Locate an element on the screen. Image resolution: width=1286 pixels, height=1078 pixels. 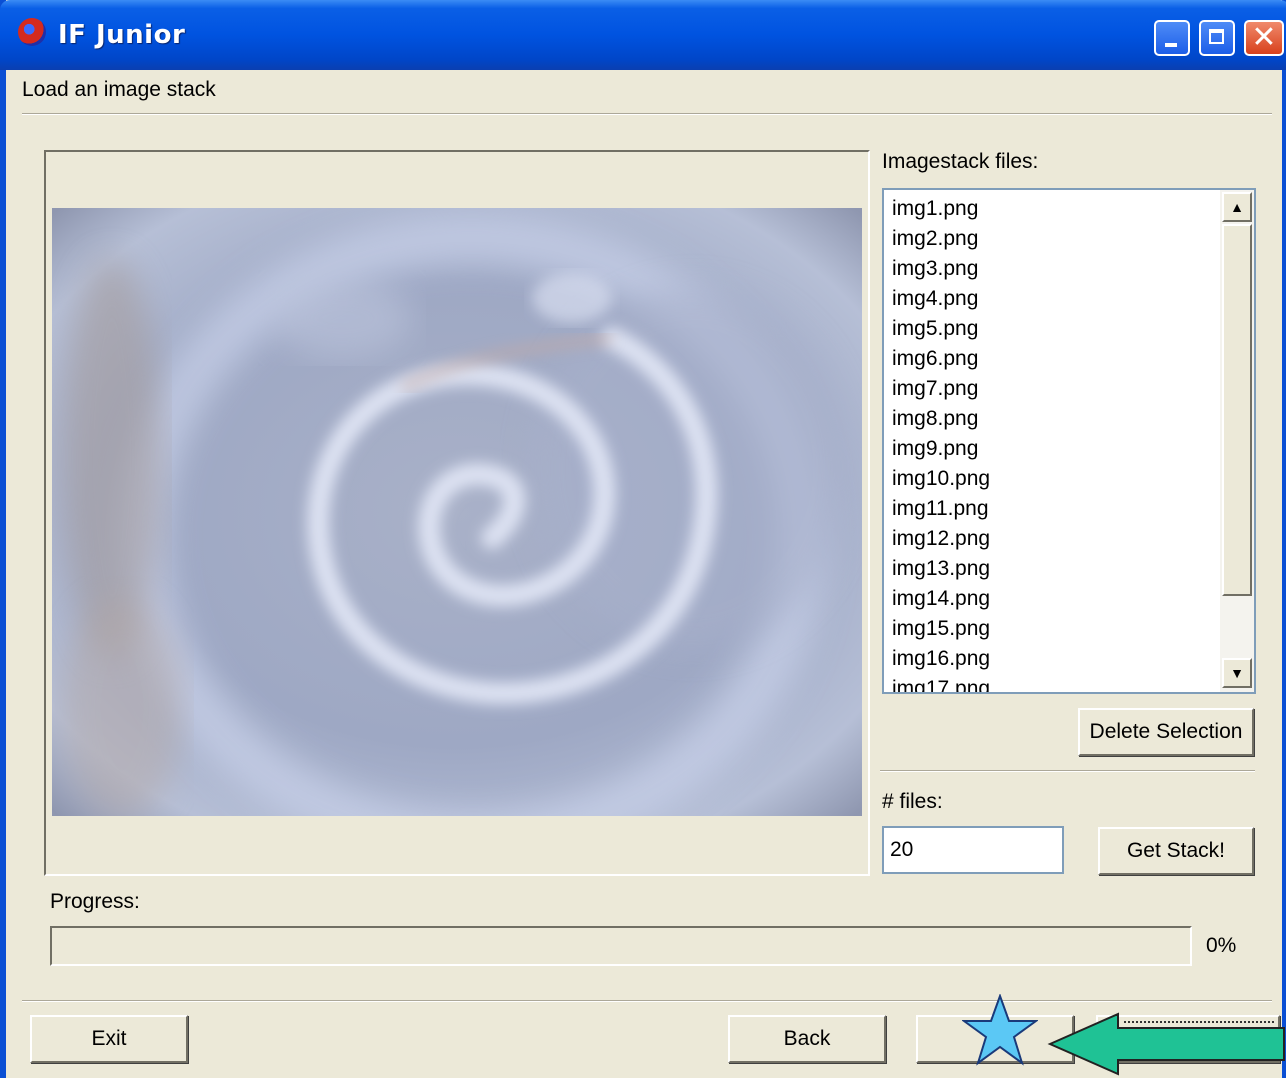
list-item: img8.png is located at coordinates (941, 419).